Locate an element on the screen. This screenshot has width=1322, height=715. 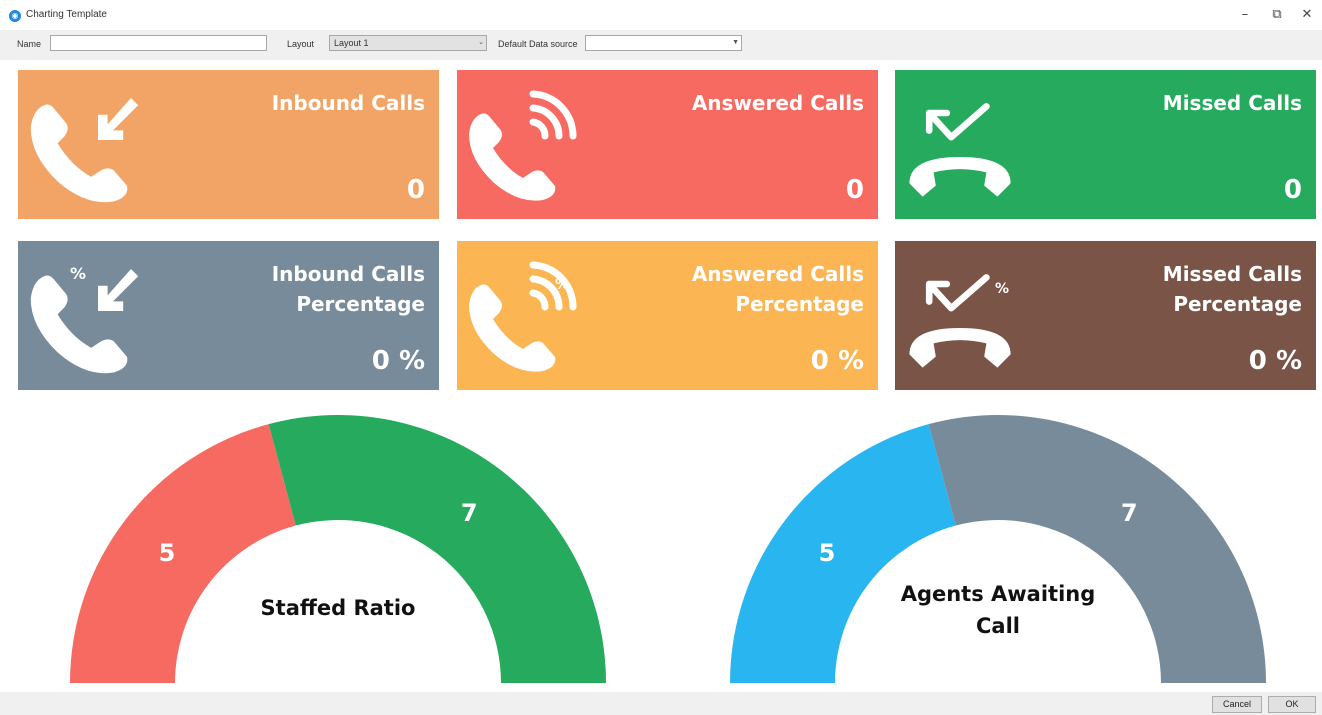
card-title: Answered Calls is located at coordinates (777, 103).